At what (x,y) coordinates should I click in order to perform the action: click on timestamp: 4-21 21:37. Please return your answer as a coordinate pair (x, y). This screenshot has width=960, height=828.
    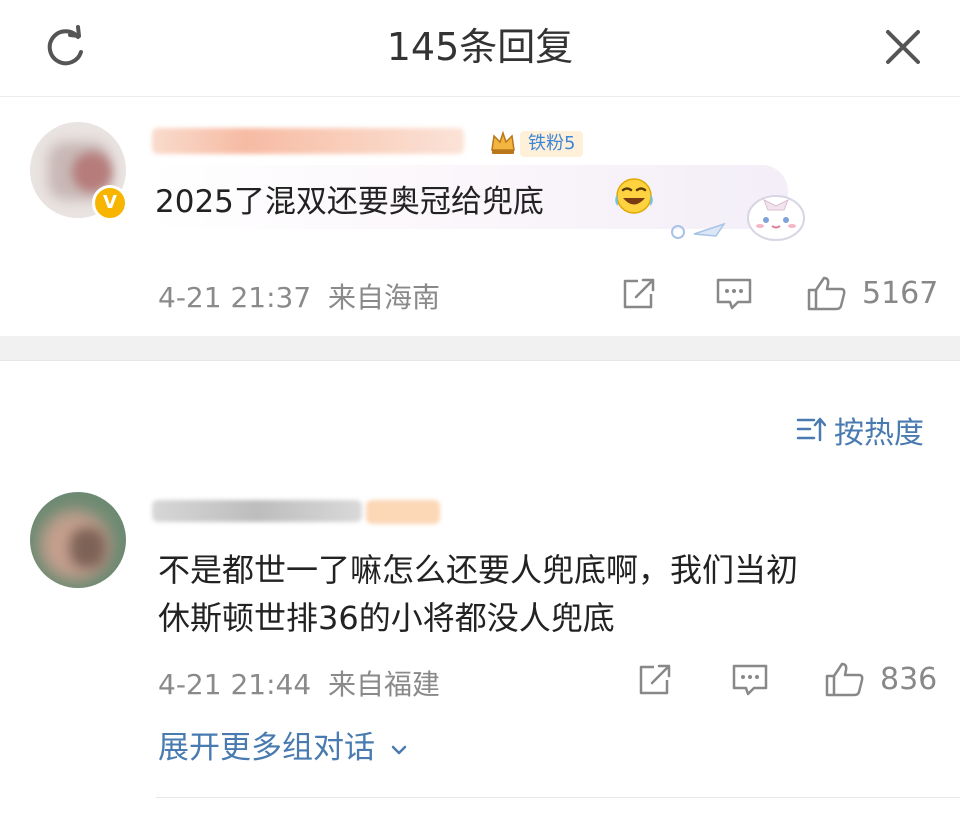
    Looking at the image, I should click on (235, 297).